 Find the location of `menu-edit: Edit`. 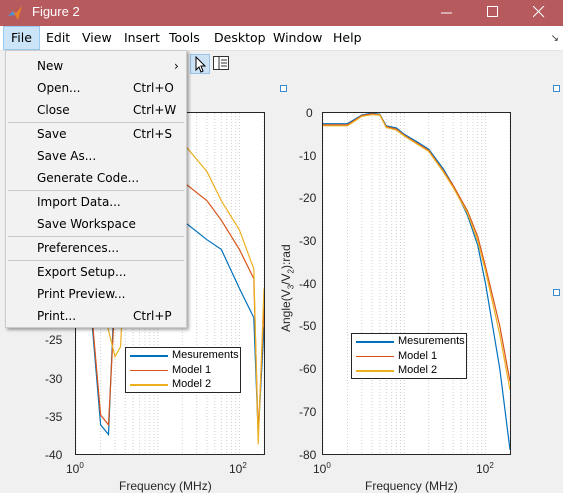

menu-edit: Edit is located at coordinates (58, 38).